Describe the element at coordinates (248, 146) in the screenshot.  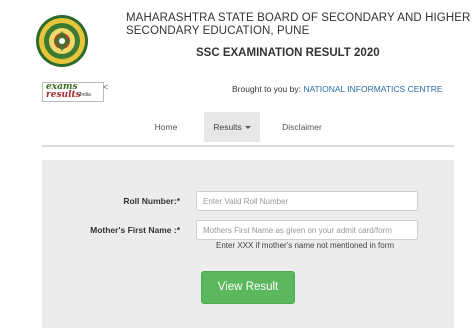
I see `nav-divider` at that location.